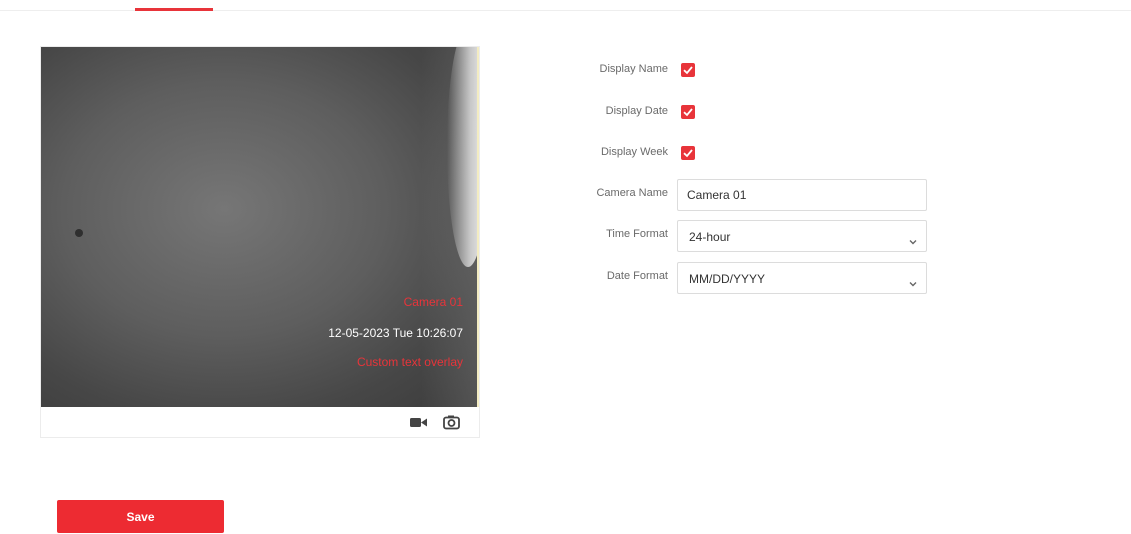  I want to click on camera-snapshot-icon, so click(452, 422).